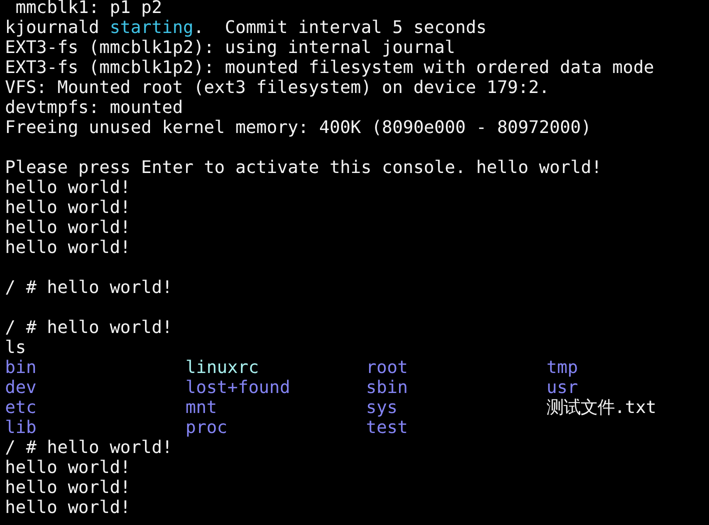 This screenshot has height=525, width=709. I want to click on file-listing-entry: mnt, so click(201, 408).